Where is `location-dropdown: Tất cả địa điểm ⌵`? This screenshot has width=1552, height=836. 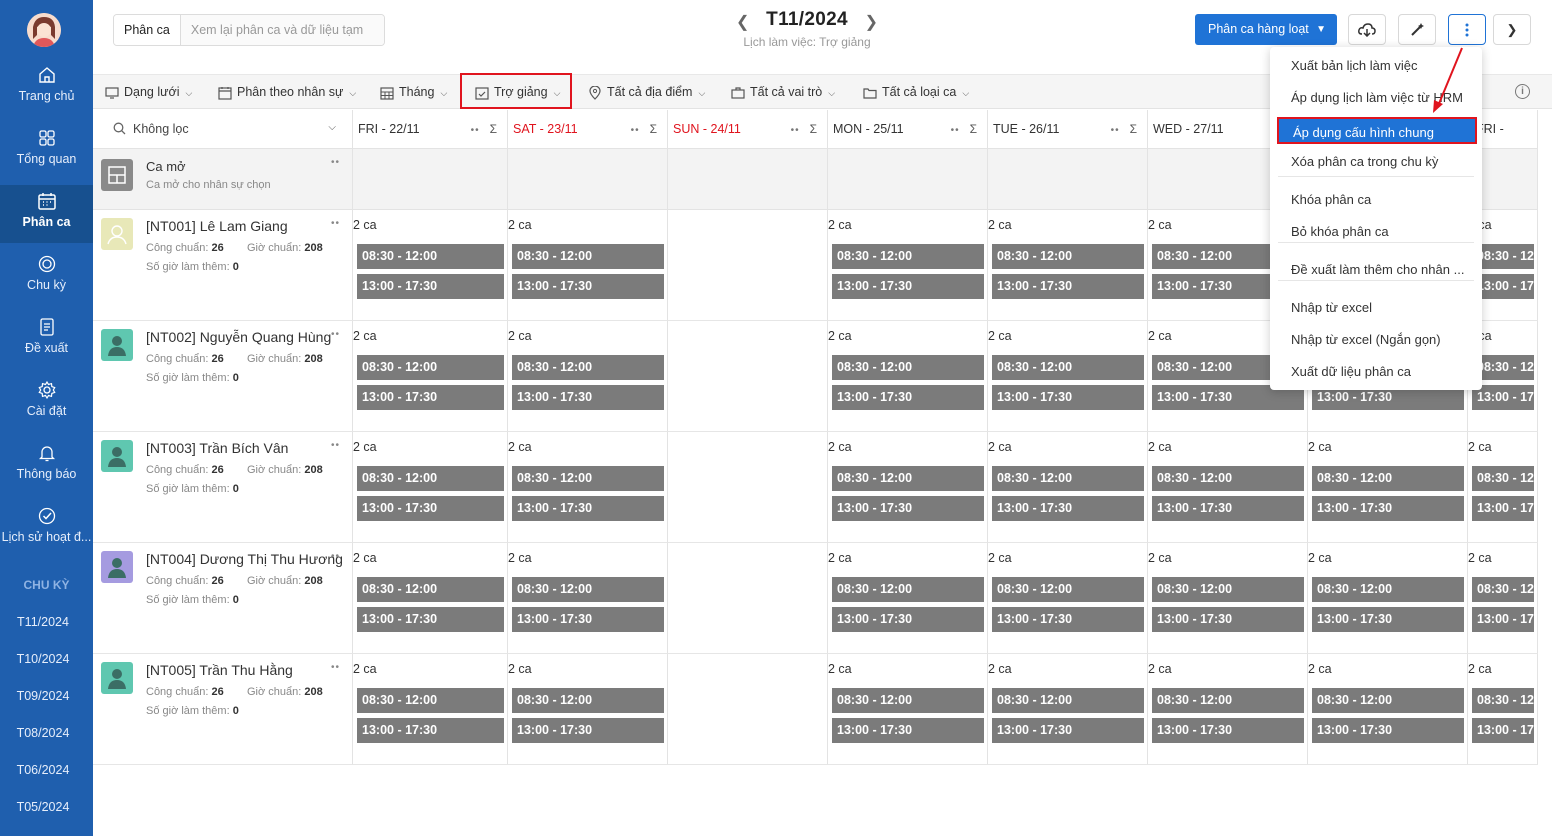
location-dropdown: Tất cả địa điểm ⌵ is located at coordinates (646, 92).